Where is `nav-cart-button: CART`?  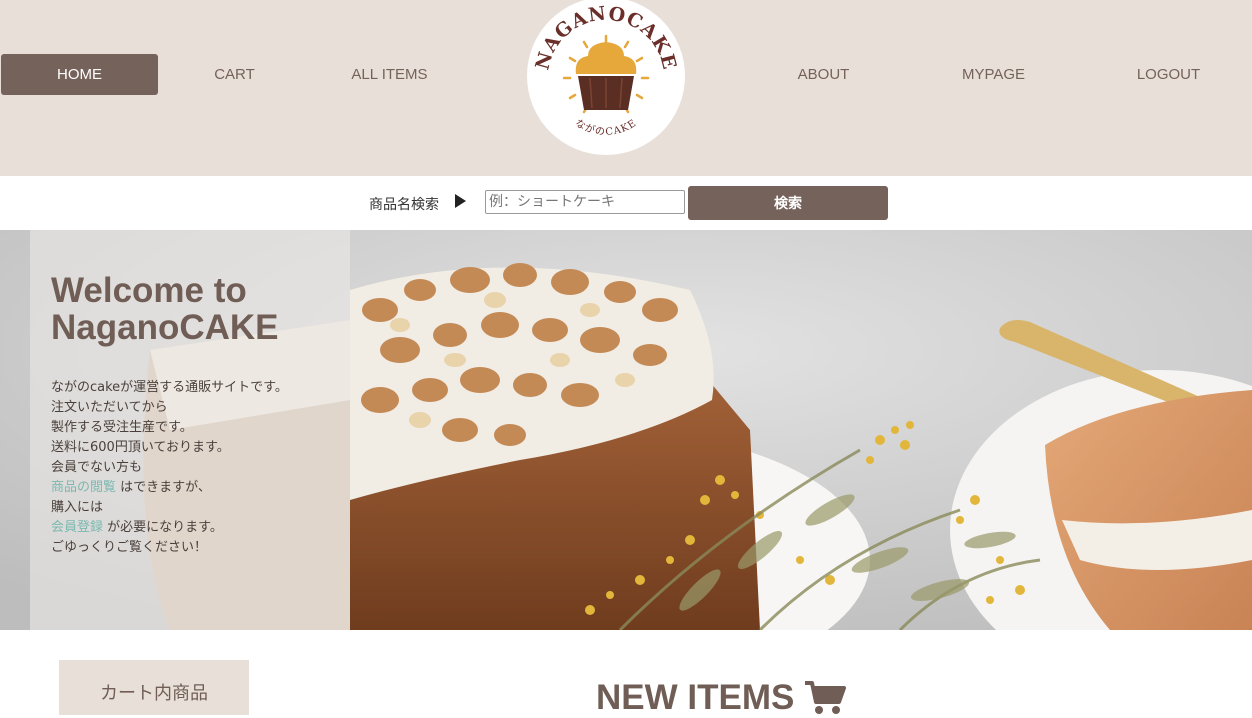
nav-cart-button: CART is located at coordinates (234, 74).